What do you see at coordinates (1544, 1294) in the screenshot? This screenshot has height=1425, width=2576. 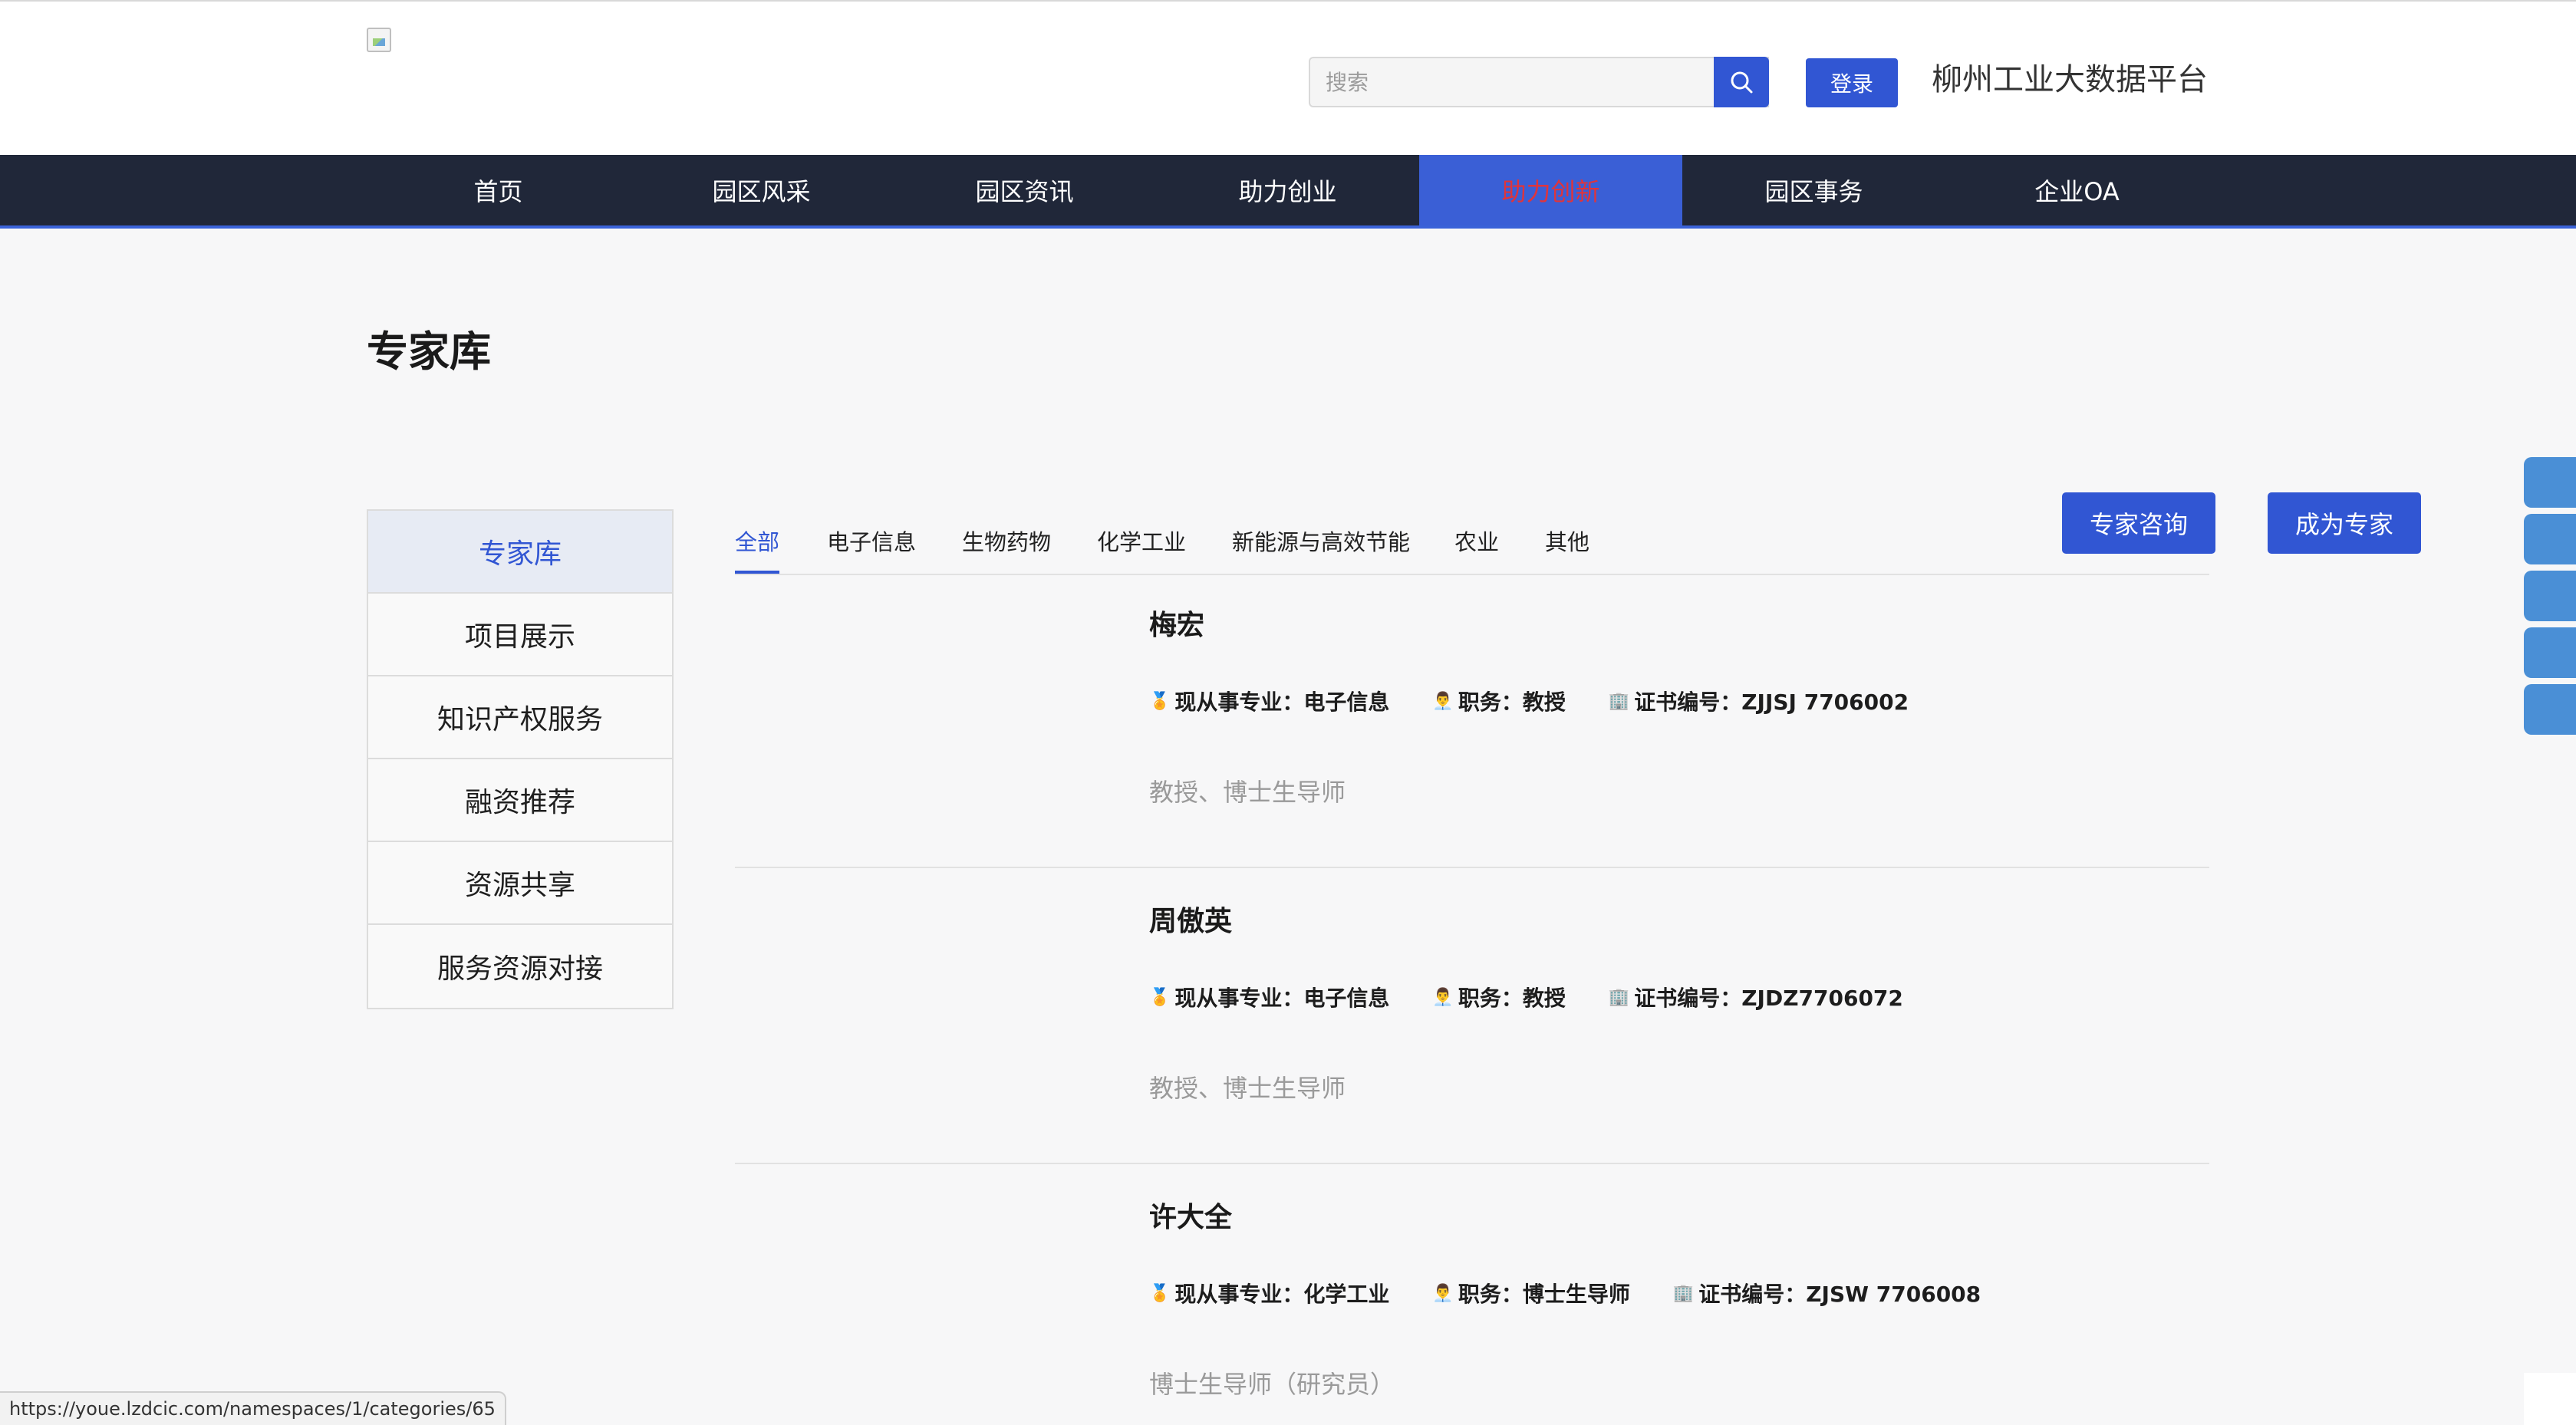 I see `expert-position-text: 职务：博士生导师` at bounding box center [1544, 1294].